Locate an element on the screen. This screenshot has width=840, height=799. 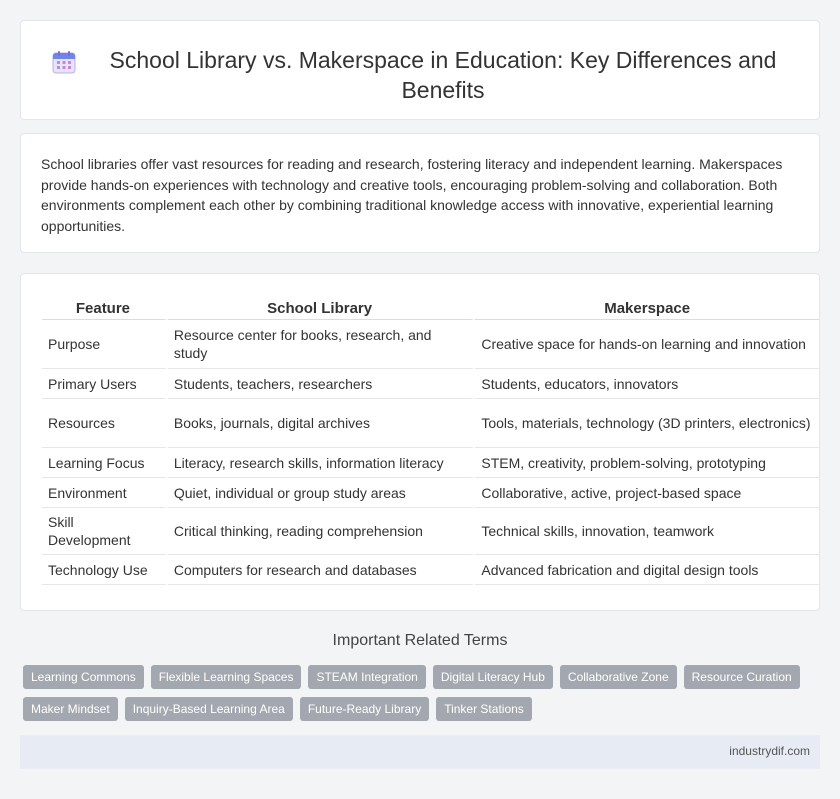
term-tag: Collaborative Zone is located at coordinates (618, 677).